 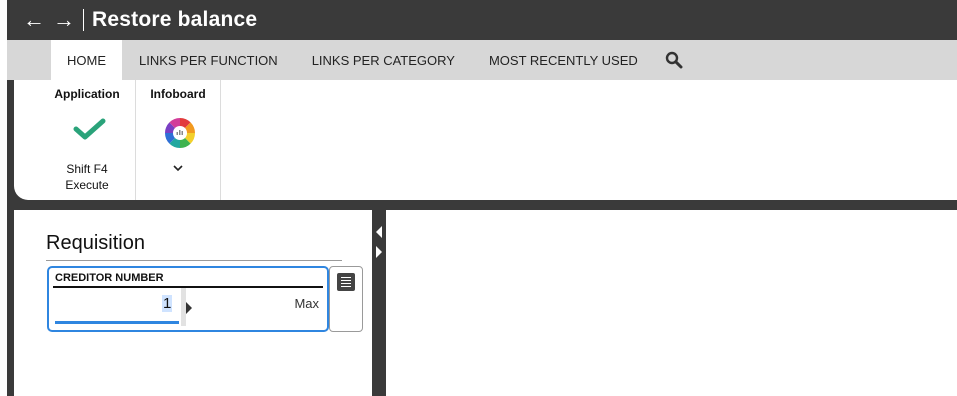 What do you see at coordinates (87, 169) in the screenshot?
I see `execute-shortcut: Shift F4` at bounding box center [87, 169].